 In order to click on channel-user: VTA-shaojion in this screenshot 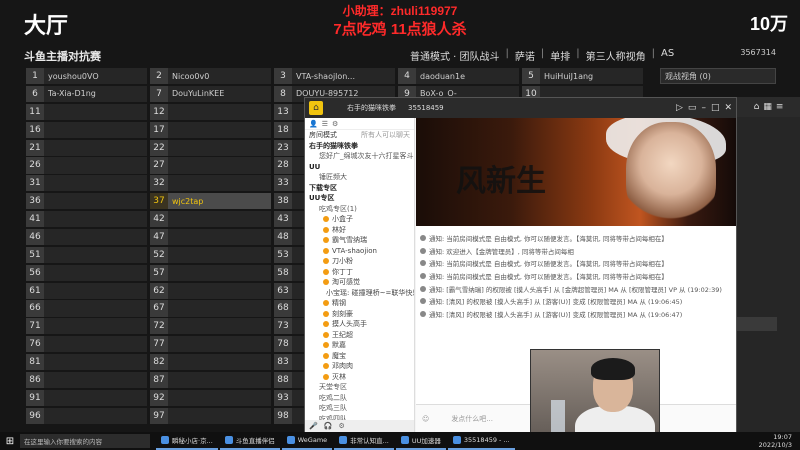, I will do `click(359, 251)`.